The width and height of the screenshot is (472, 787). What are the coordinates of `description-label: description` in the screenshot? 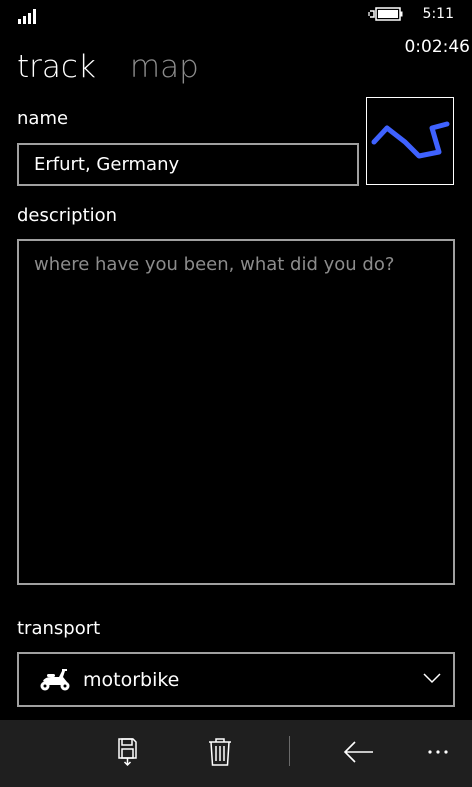 It's located at (67, 215).